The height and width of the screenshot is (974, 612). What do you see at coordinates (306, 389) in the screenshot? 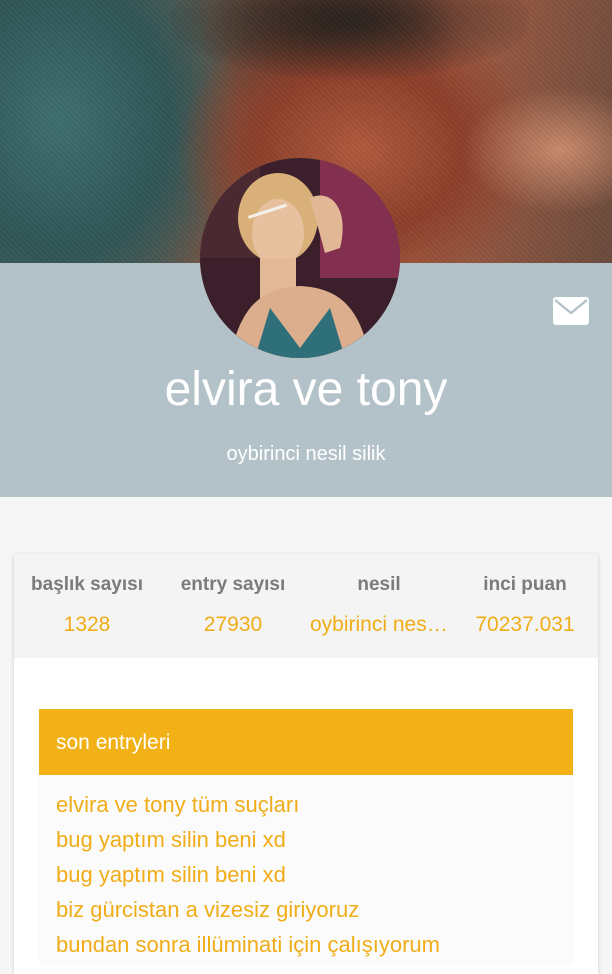
I see `profile-name: elvira ve tony` at bounding box center [306, 389].